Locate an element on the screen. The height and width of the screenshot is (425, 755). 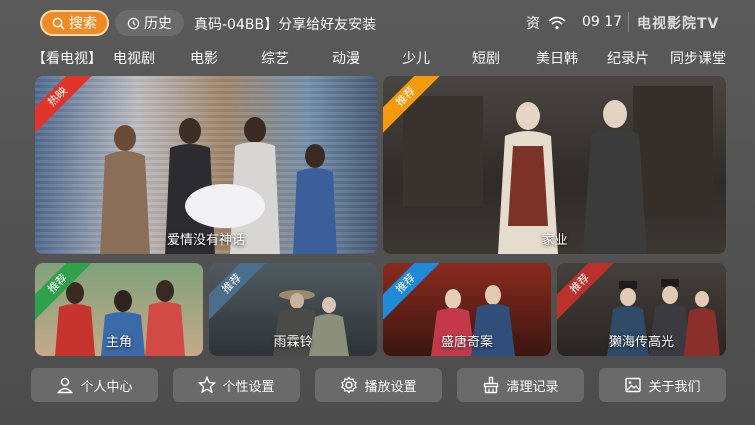
nav-item-tv-series: 电视剧 is located at coordinates (134, 58).